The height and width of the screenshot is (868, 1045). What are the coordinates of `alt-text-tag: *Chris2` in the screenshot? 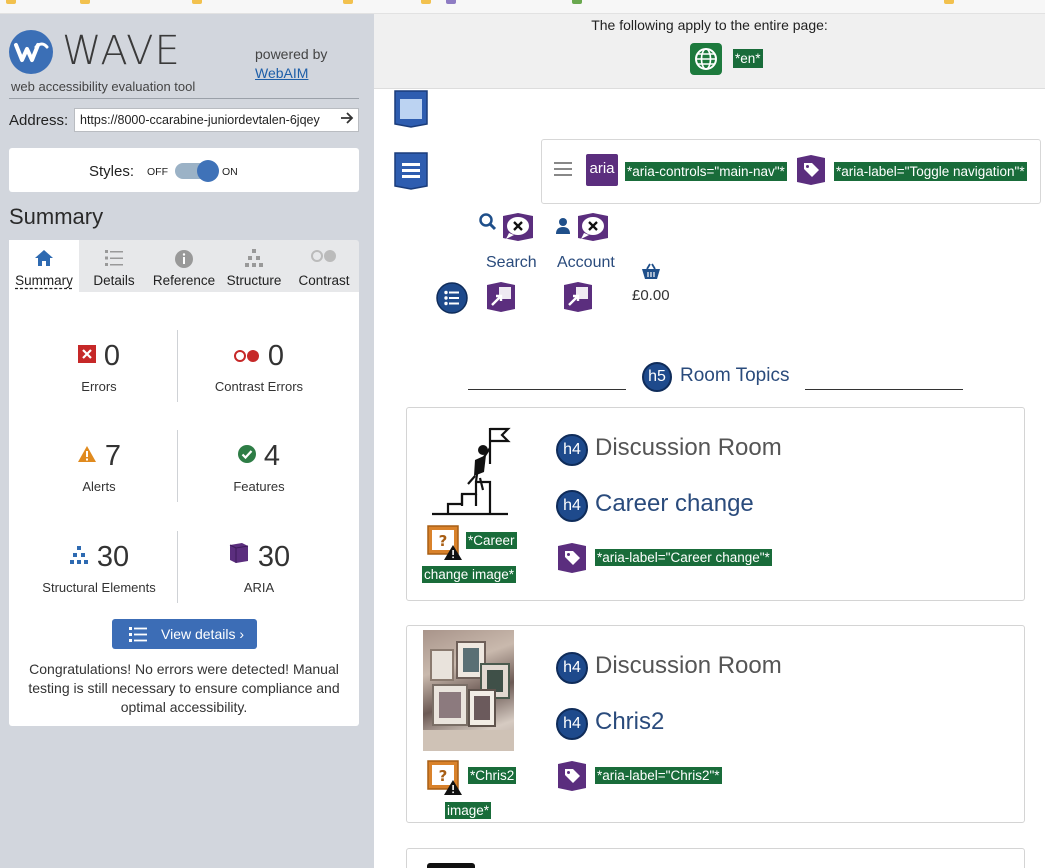 It's located at (492, 775).